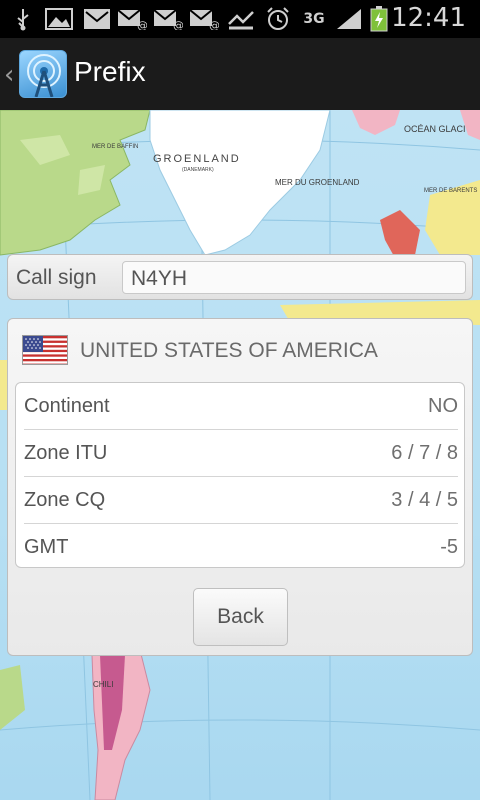  Describe the element at coordinates (317, 182) in the screenshot. I see `map-label-greenland-sea: MER DU GROENLAND` at that location.